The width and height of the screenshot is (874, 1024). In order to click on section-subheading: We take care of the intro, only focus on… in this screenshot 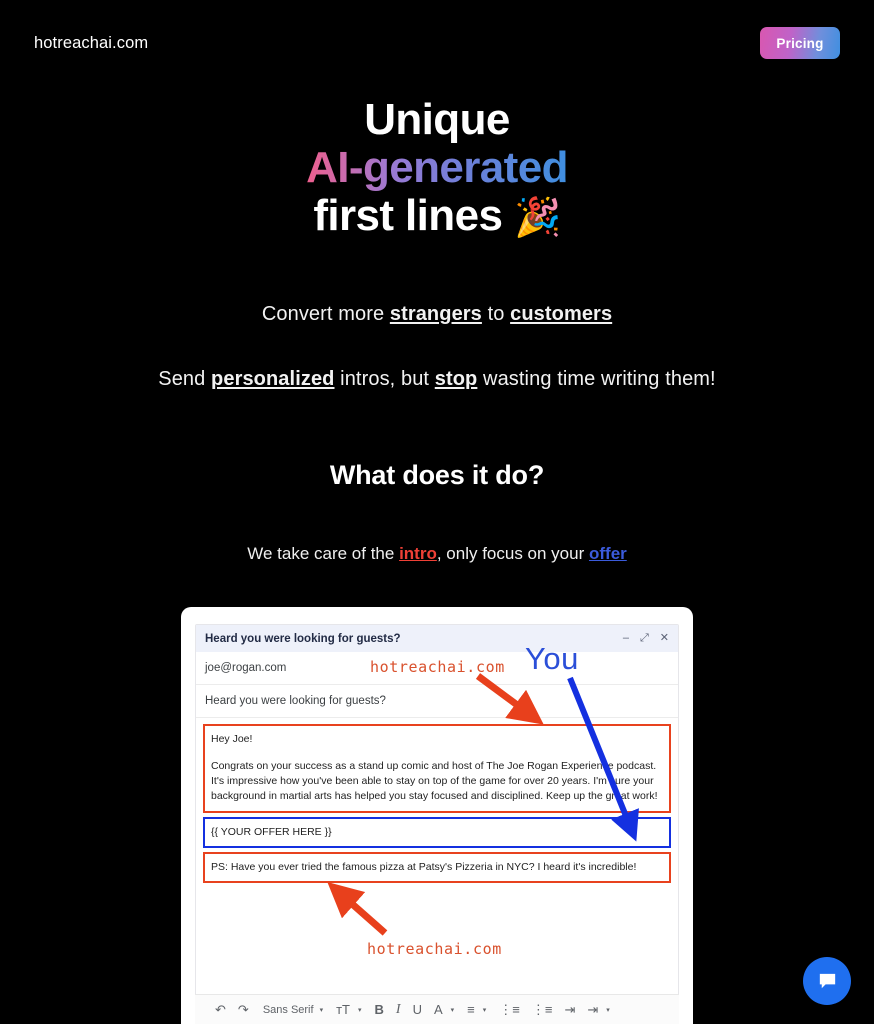, I will do `click(437, 554)`.